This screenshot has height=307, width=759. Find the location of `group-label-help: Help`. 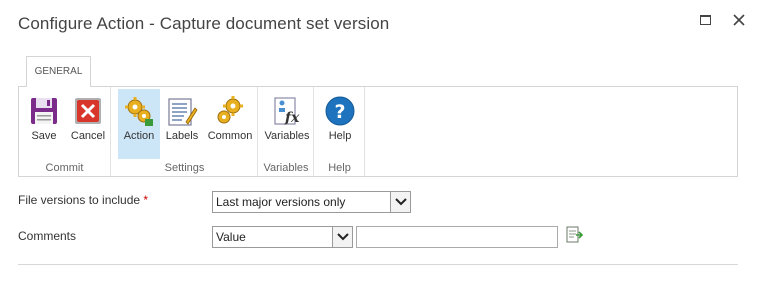

group-label-help: Help is located at coordinates (339, 168).